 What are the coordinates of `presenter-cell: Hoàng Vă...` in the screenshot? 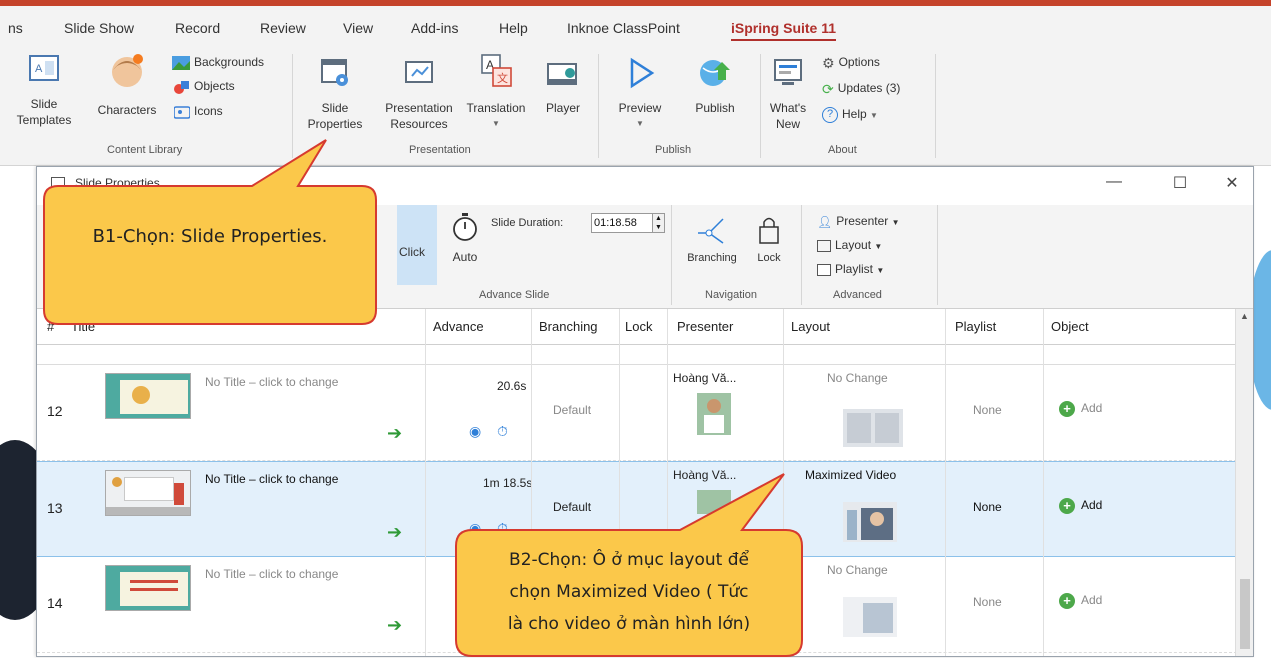 It's located at (704, 378).